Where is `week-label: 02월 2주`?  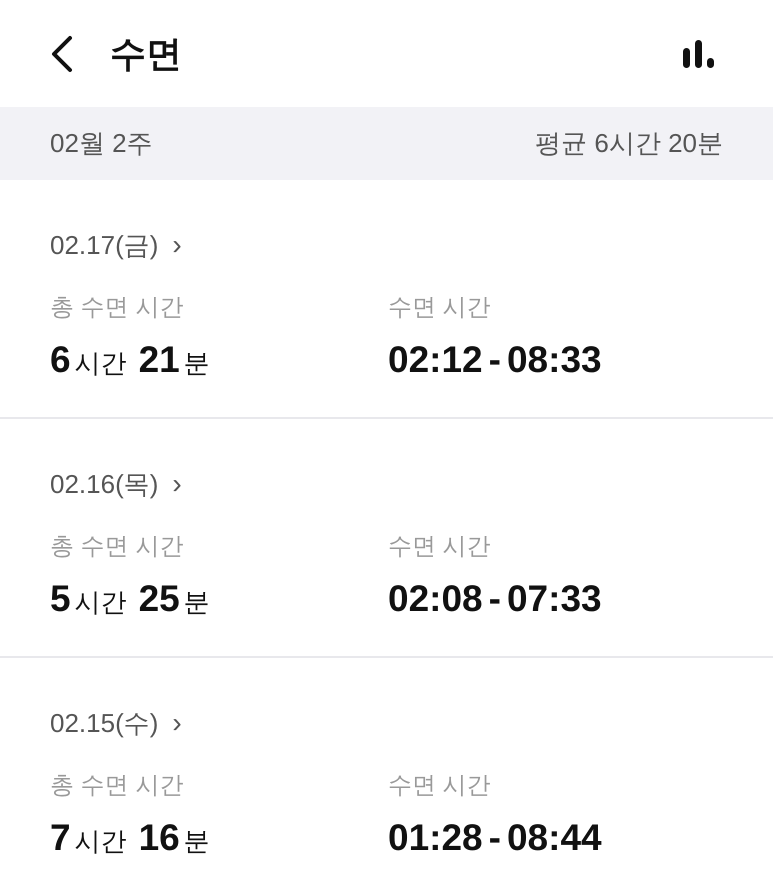 week-label: 02월 2주 is located at coordinates (101, 143).